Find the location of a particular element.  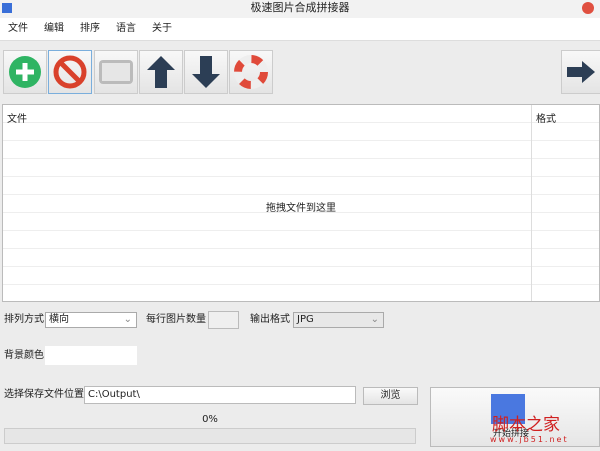

watermark: 脚本之家 is located at coordinates (526, 425).